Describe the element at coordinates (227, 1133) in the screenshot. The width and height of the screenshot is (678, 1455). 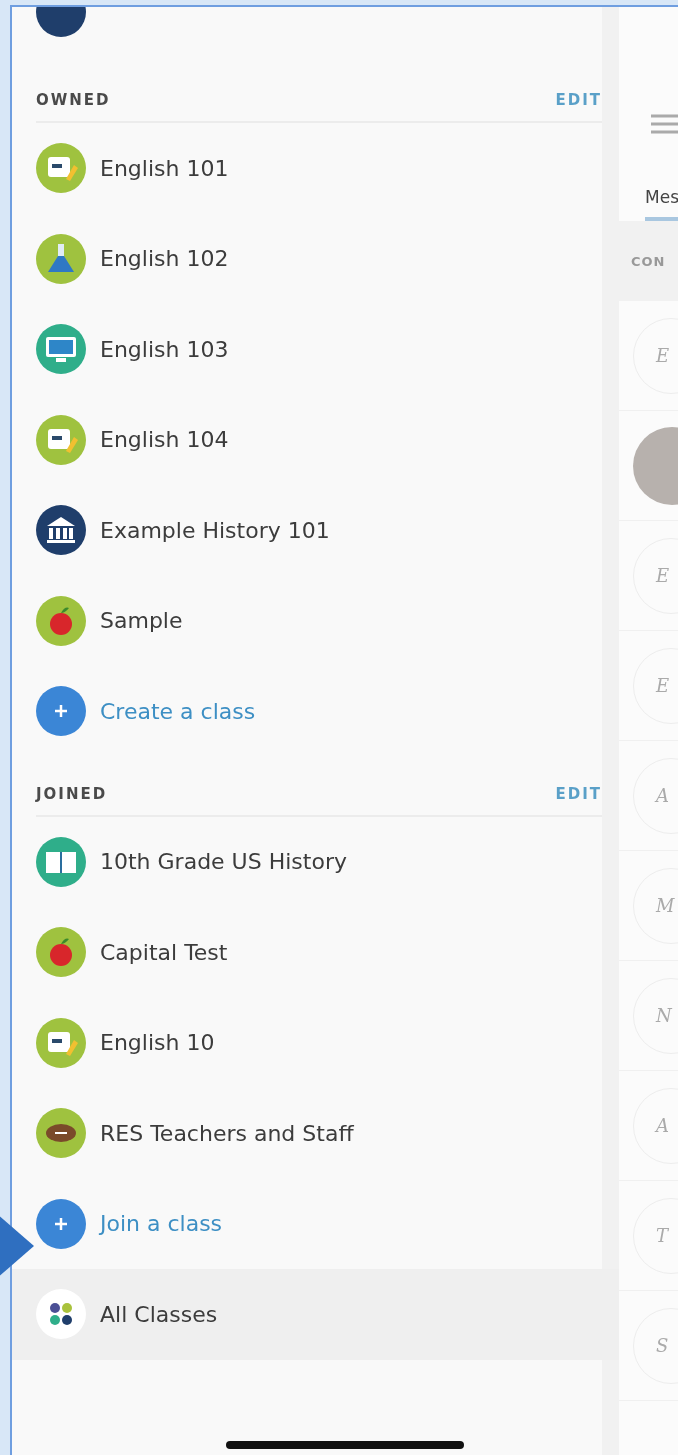
I see `class-name: RES Teachers and Staff` at that location.